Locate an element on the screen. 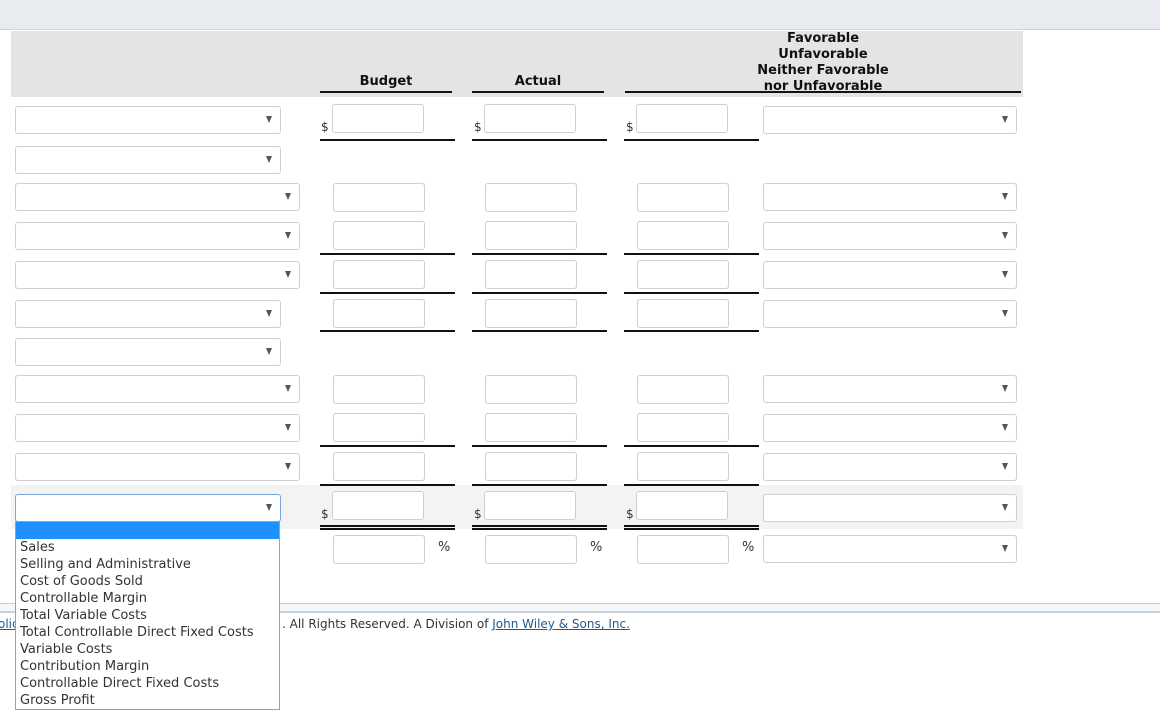 The image size is (1160, 711). actual-double-underline is located at coordinates (539, 527).